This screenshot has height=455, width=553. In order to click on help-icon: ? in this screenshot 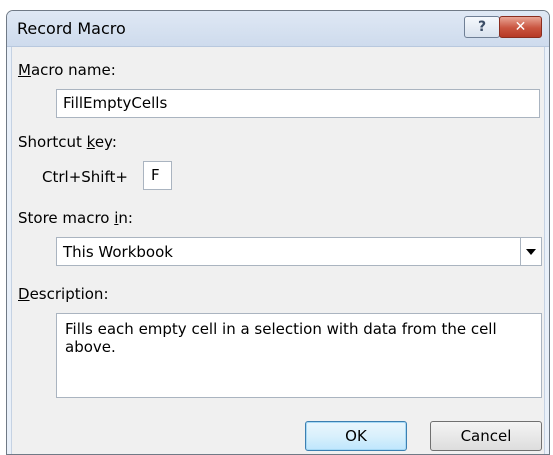, I will do `click(482, 27)`.